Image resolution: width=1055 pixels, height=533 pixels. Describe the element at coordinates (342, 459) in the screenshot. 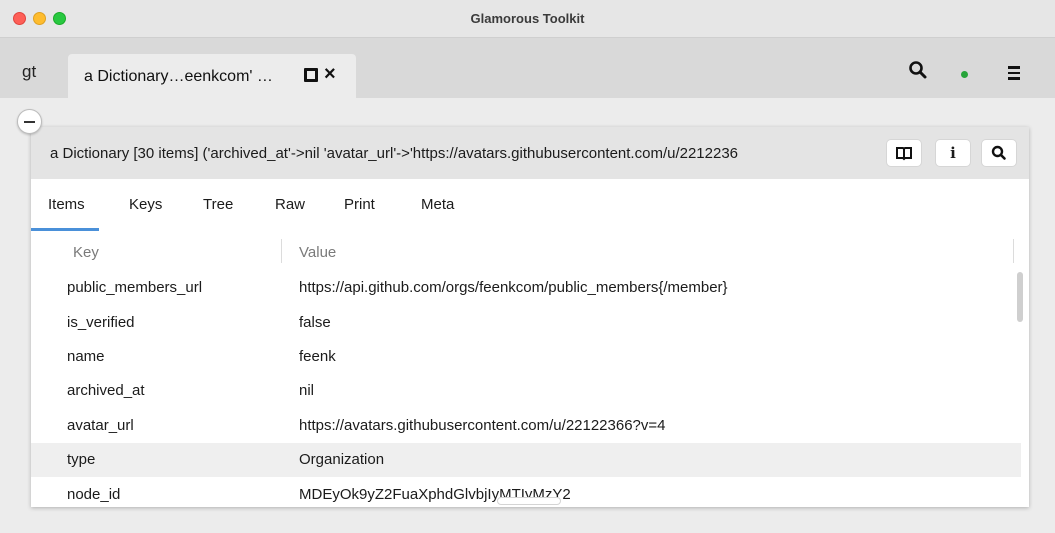

I see `row-value: Organization` at that location.